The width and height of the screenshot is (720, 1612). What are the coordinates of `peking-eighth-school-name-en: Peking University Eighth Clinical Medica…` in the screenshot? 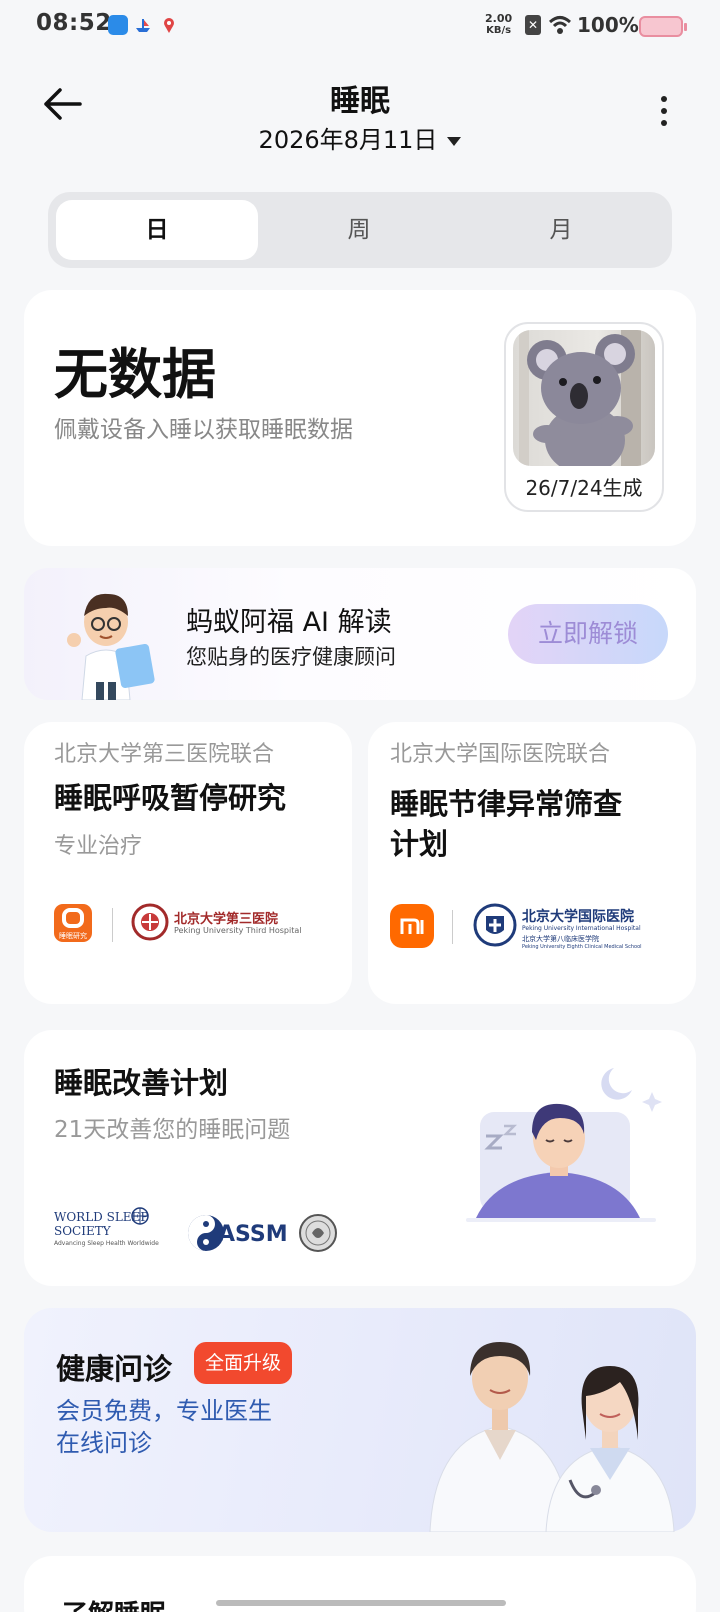 It's located at (582, 947).